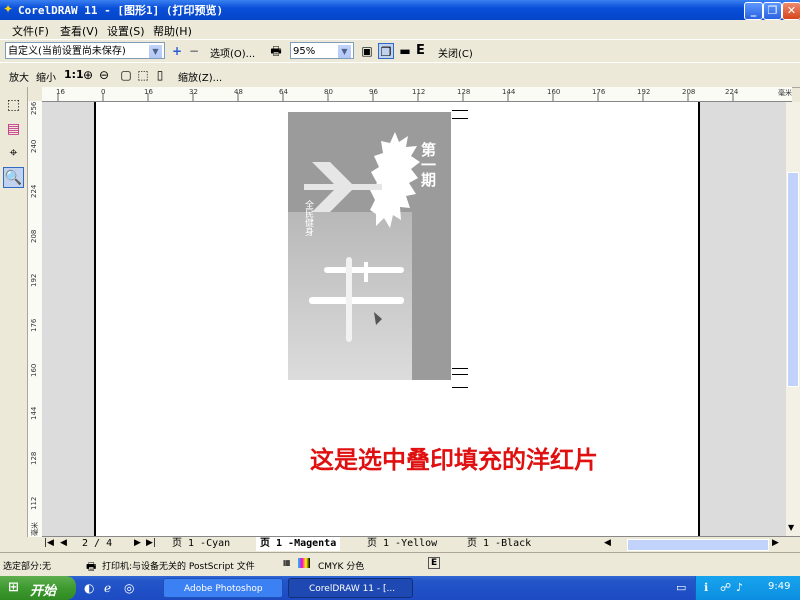  What do you see at coordinates (739, 587) in the screenshot?
I see `volume-icon: ♪` at bounding box center [739, 587].